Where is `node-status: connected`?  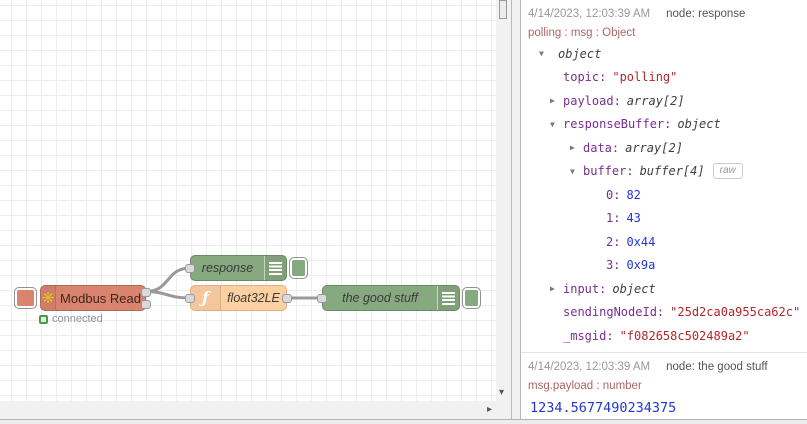 node-status: connected is located at coordinates (71, 319).